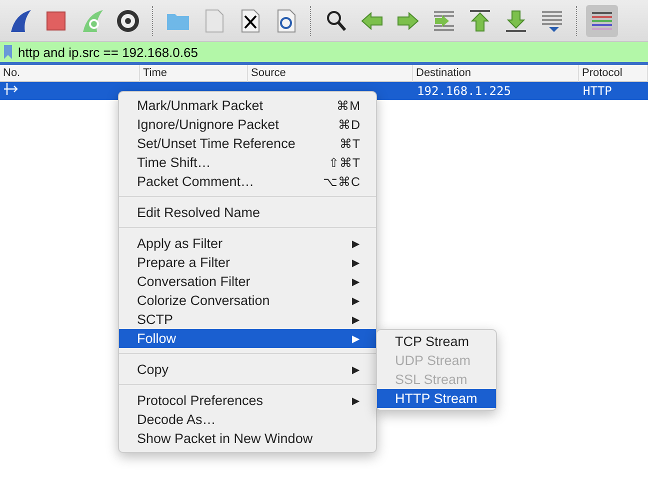 This screenshot has height=487, width=648. What do you see at coordinates (8, 52) in the screenshot?
I see `bookmark-icon` at bounding box center [8, 52].